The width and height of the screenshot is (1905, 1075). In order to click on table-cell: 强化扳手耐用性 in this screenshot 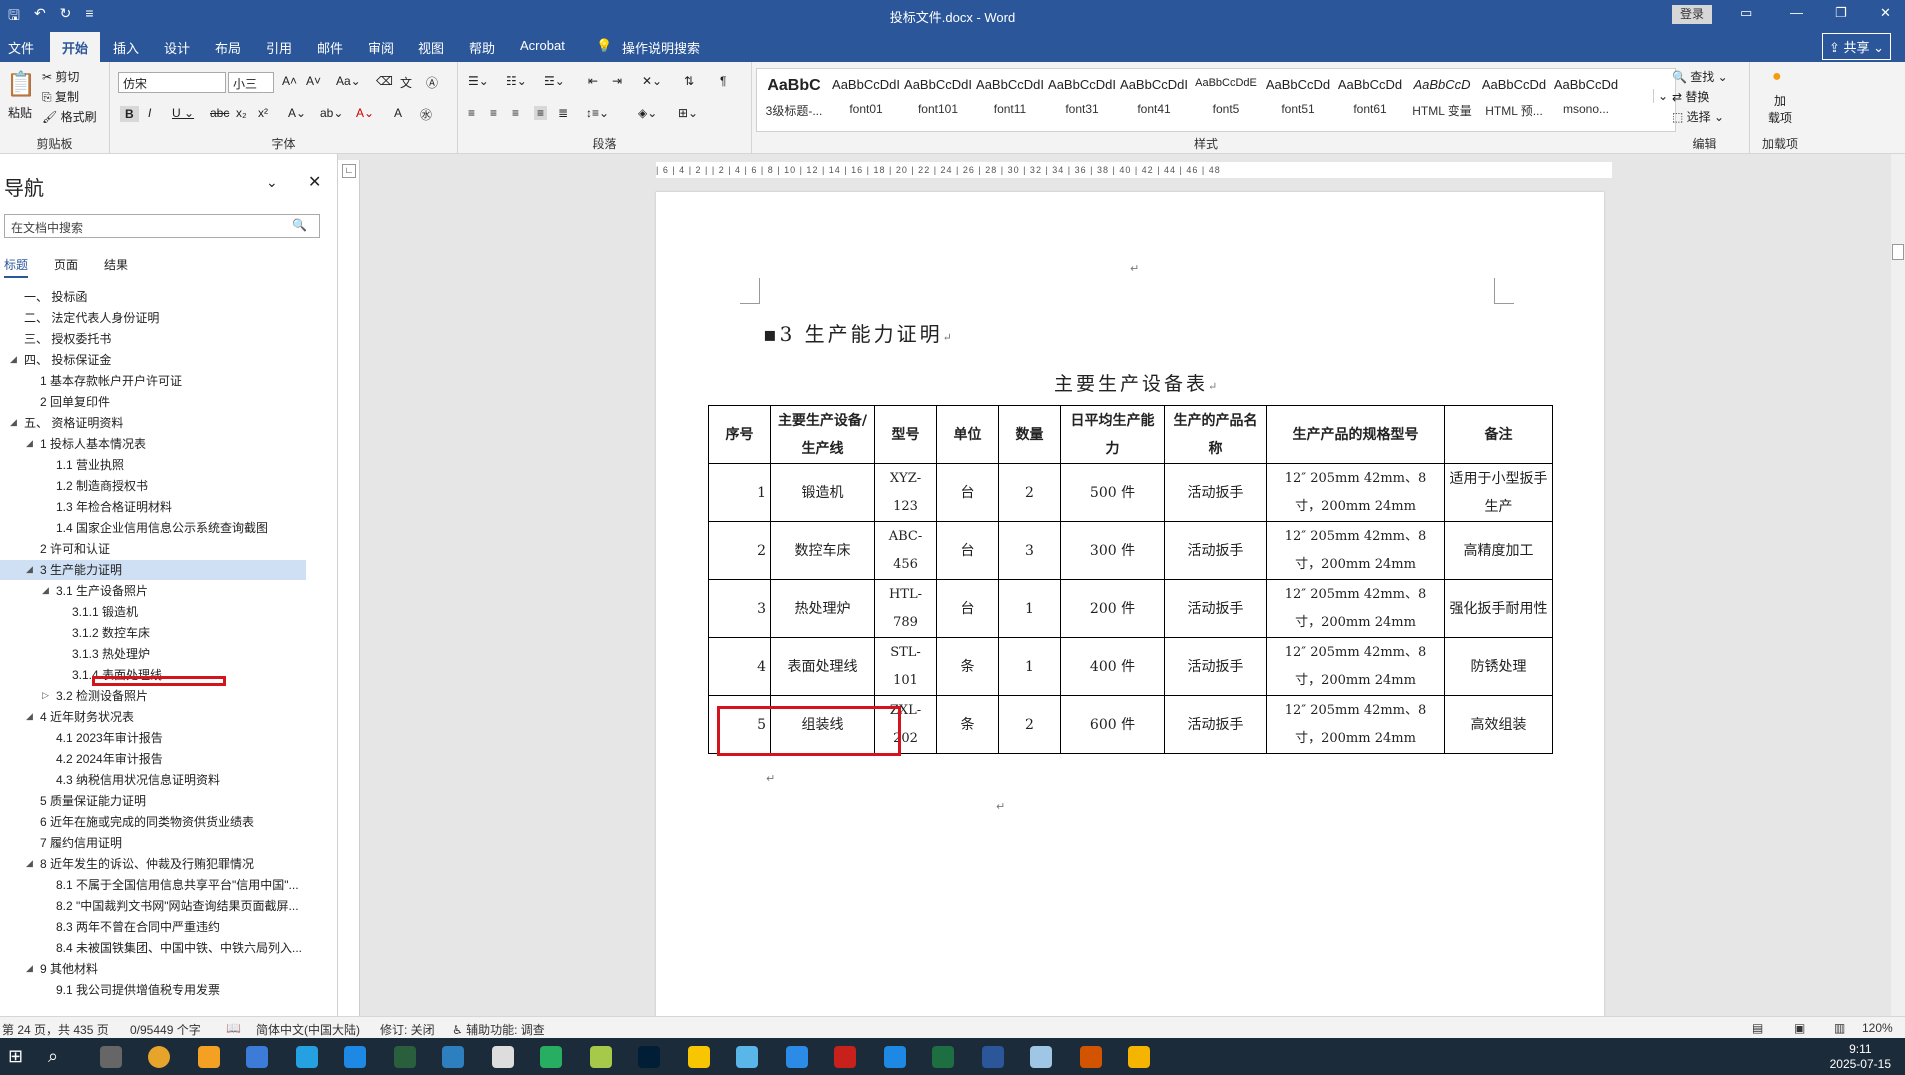, I will do `click(1498, 608)`.